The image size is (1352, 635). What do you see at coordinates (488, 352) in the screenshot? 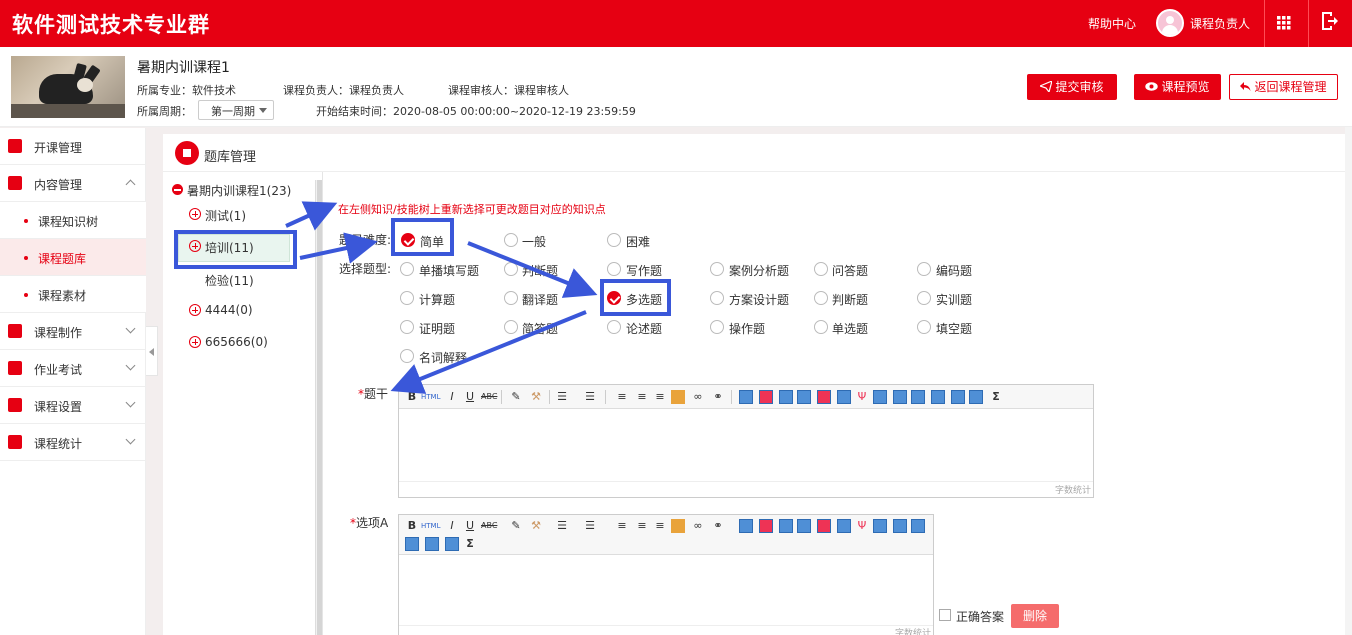
I see `arrow-to-stem` at bounding box center [488, 352].